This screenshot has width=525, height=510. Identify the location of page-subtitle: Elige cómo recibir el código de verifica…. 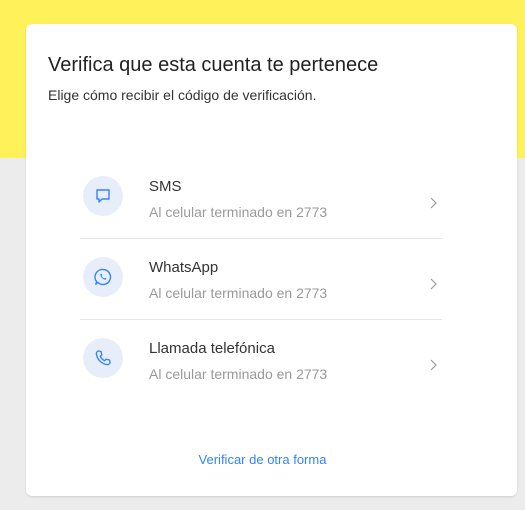
(182, 95).